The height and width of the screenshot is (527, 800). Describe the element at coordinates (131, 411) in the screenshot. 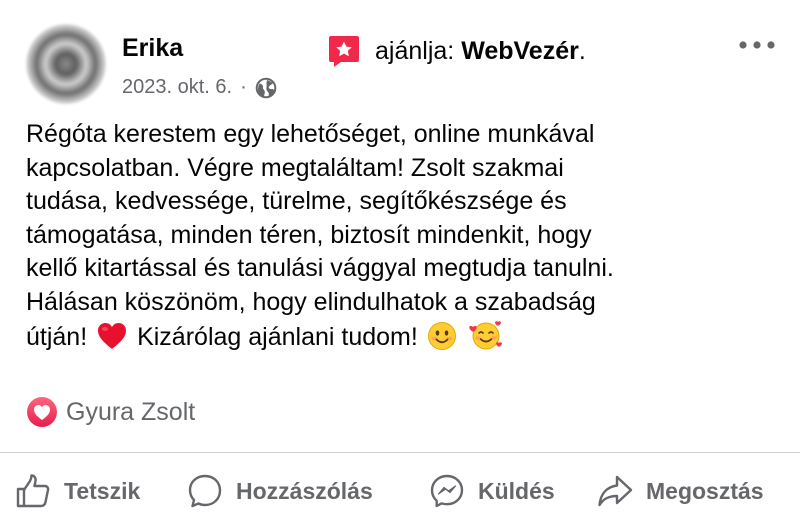

I see `reactor-name: Gyura Zsolt` at that location.